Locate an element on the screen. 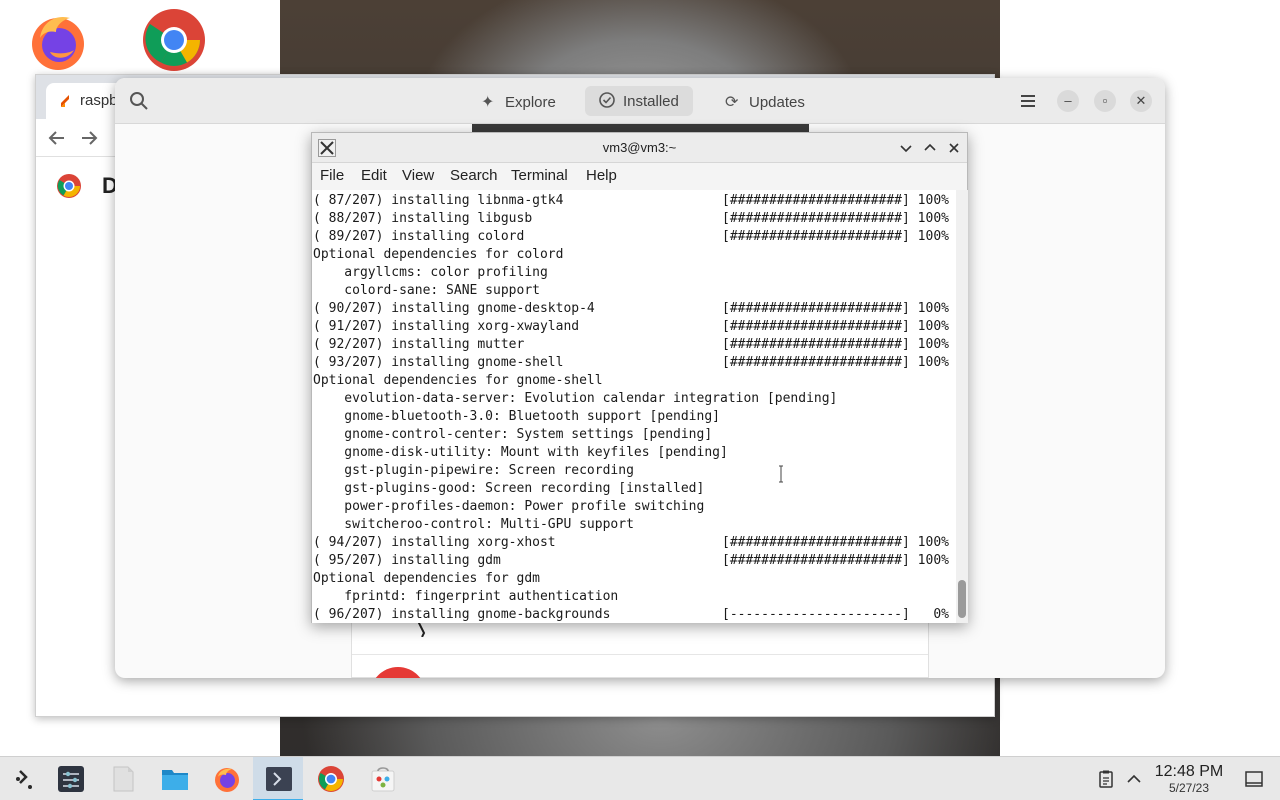 The image size is (1280, 800). taskbar-launcher is located at coordinates (25, 778).